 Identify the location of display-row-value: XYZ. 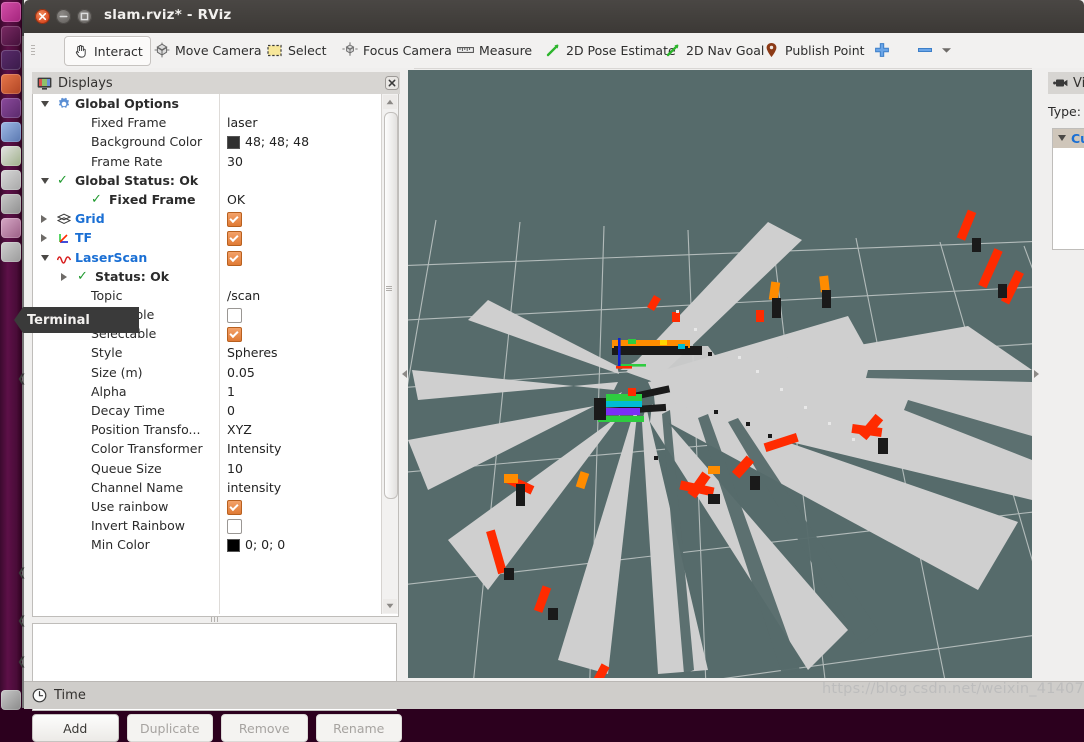
(239, 429).